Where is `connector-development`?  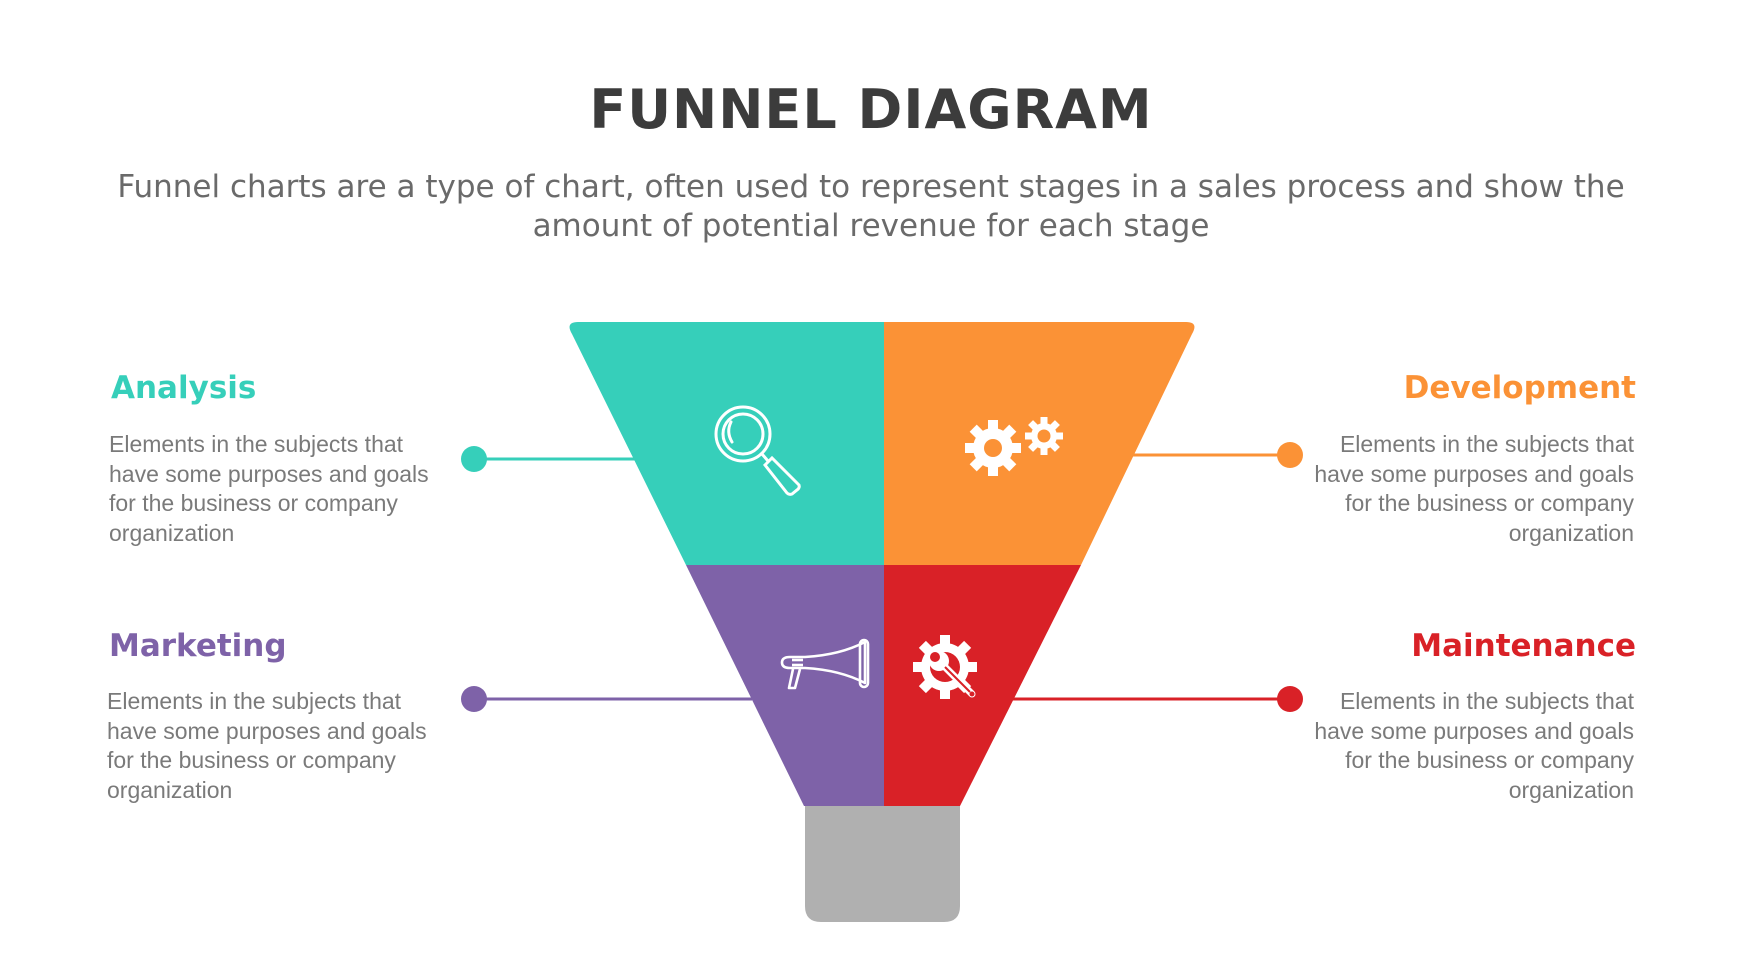
connector-development is located at coordinates (1216, 455).